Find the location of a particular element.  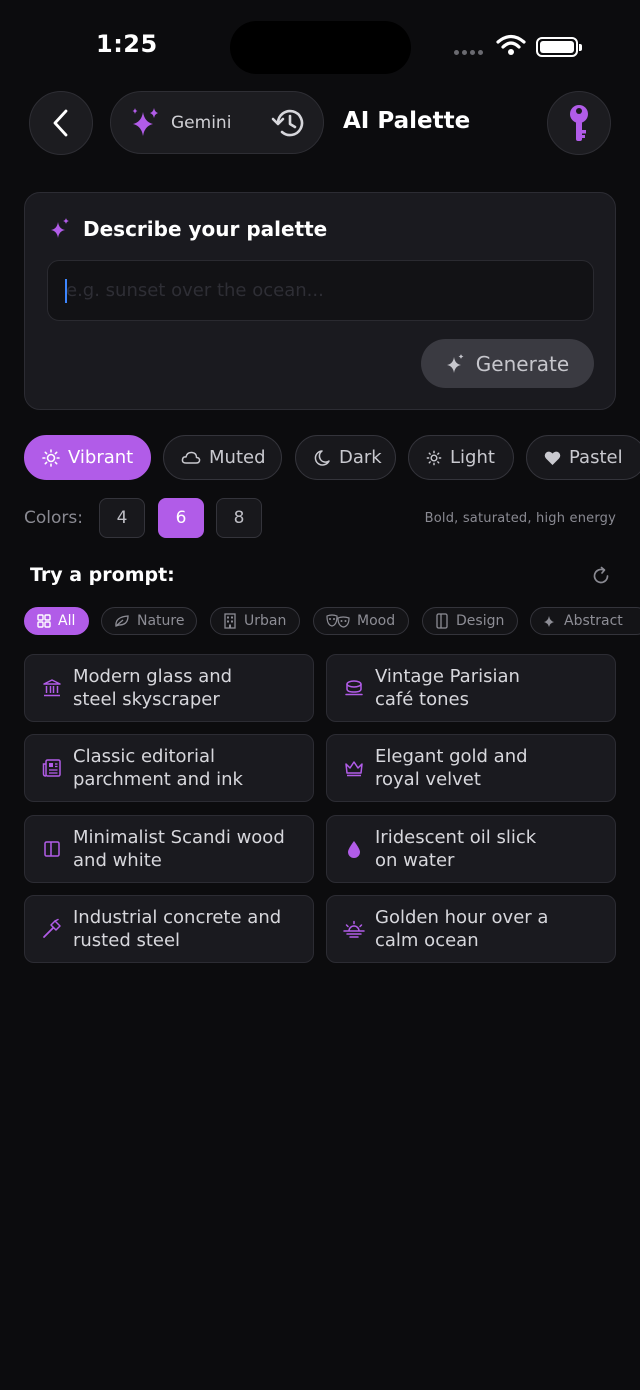

category-chip-label: Design is located at coordinates (480, 621).